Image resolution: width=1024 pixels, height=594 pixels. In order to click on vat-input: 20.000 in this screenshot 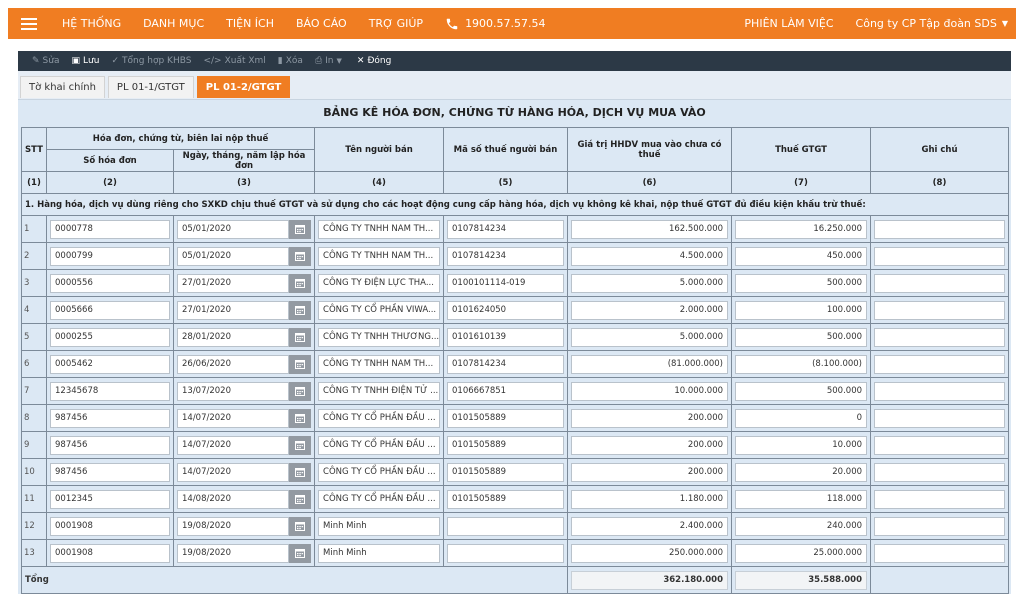, I will do `click(801, 472)`.